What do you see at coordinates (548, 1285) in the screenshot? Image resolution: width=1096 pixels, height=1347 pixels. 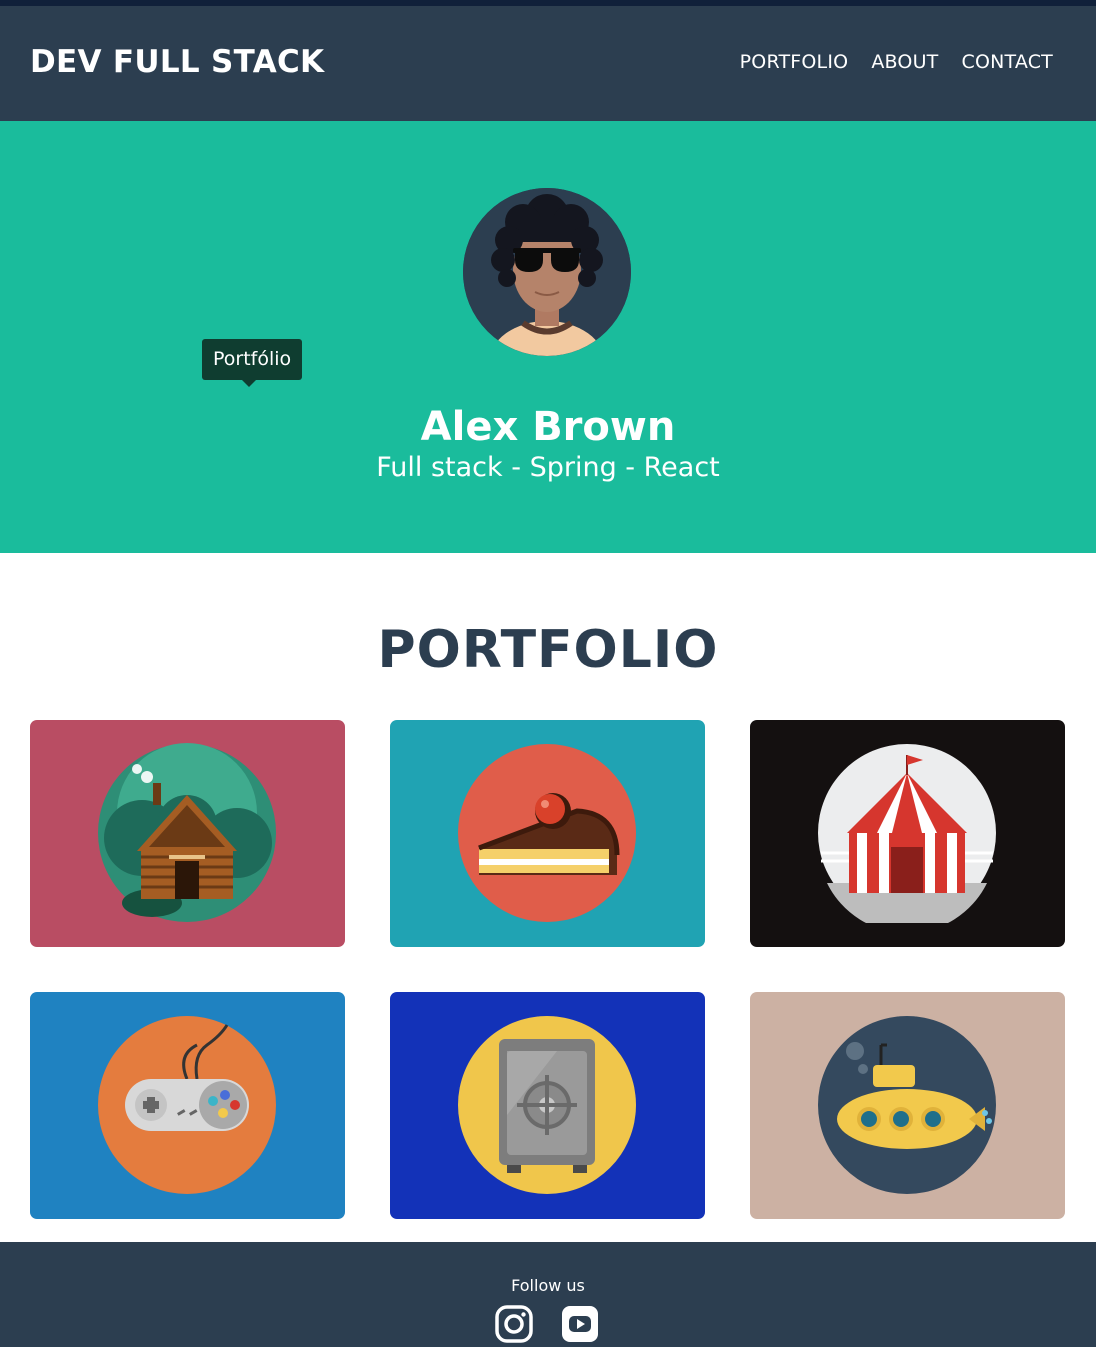 I see `follow-label: Follow us` at bounding box center [548, 1285].